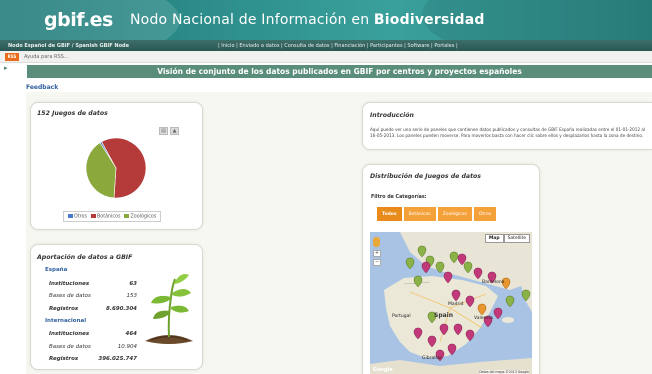 The width and height of the screenshot is (652, 374). I want to click on street-view-icon, so click(376, 242).